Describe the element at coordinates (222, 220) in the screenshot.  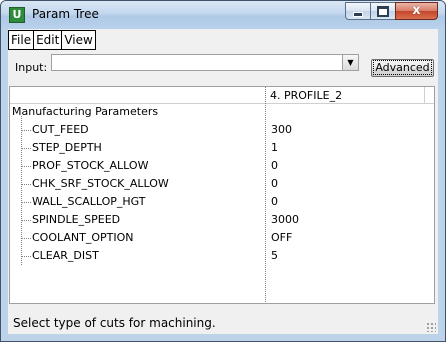
I see `tree-row-spindle-speed: SPINDLE_SPEED 3000` at that location.